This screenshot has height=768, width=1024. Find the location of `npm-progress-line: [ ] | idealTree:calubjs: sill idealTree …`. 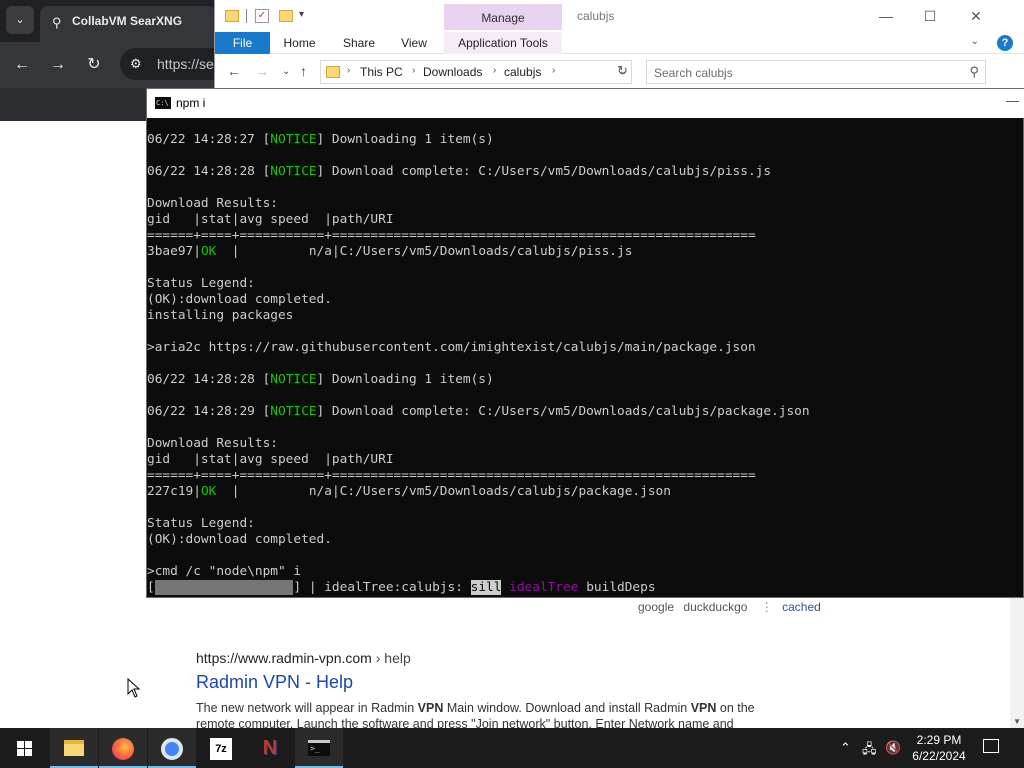

npm-progress-line: [ ] | idealTree:calubjs: sill idealTree … is located at coordinates (585, 588).